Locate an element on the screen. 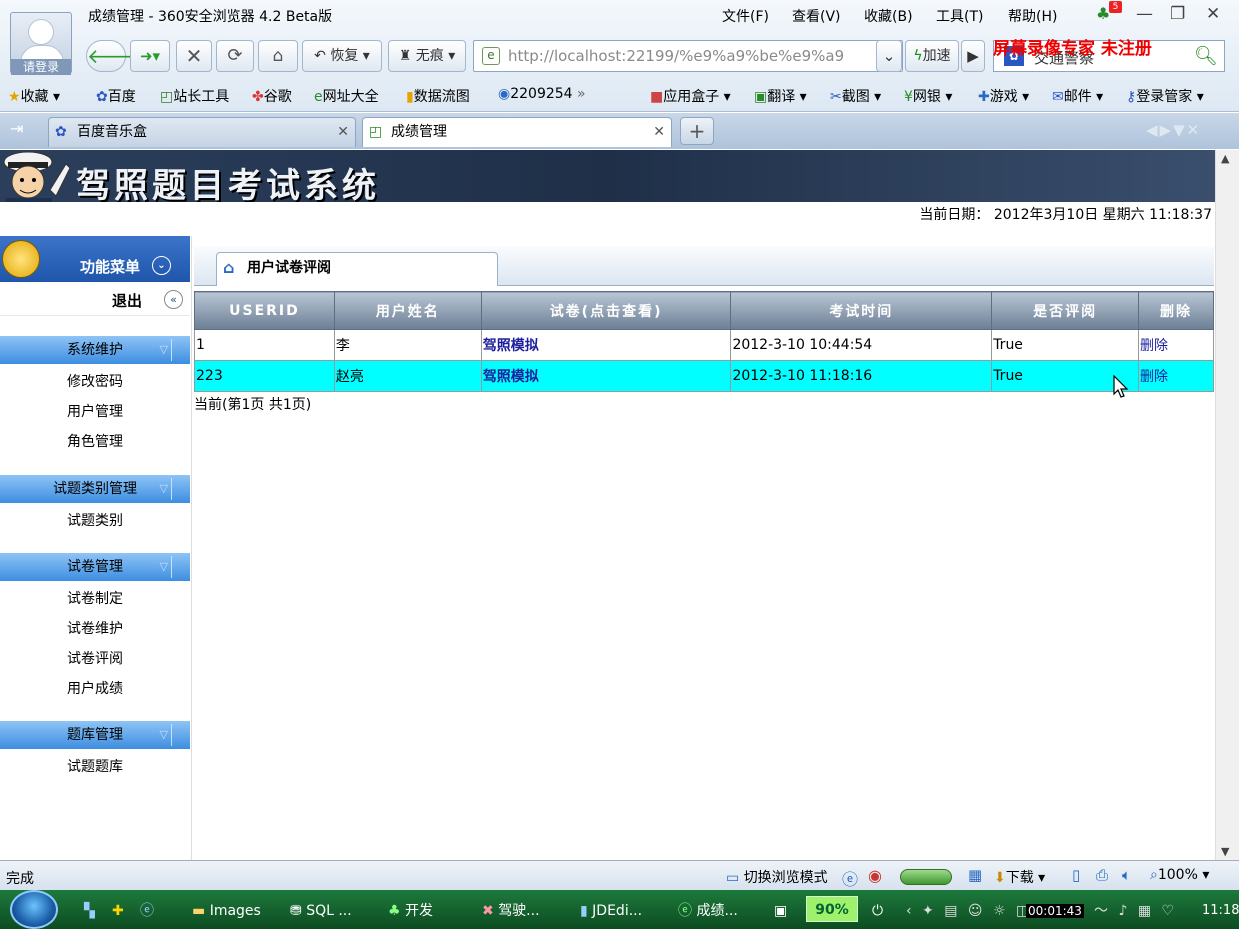 This screenshot has height=929, width=1239. ie-mode-icon: ⓔ is located at coordinates (850, 878).